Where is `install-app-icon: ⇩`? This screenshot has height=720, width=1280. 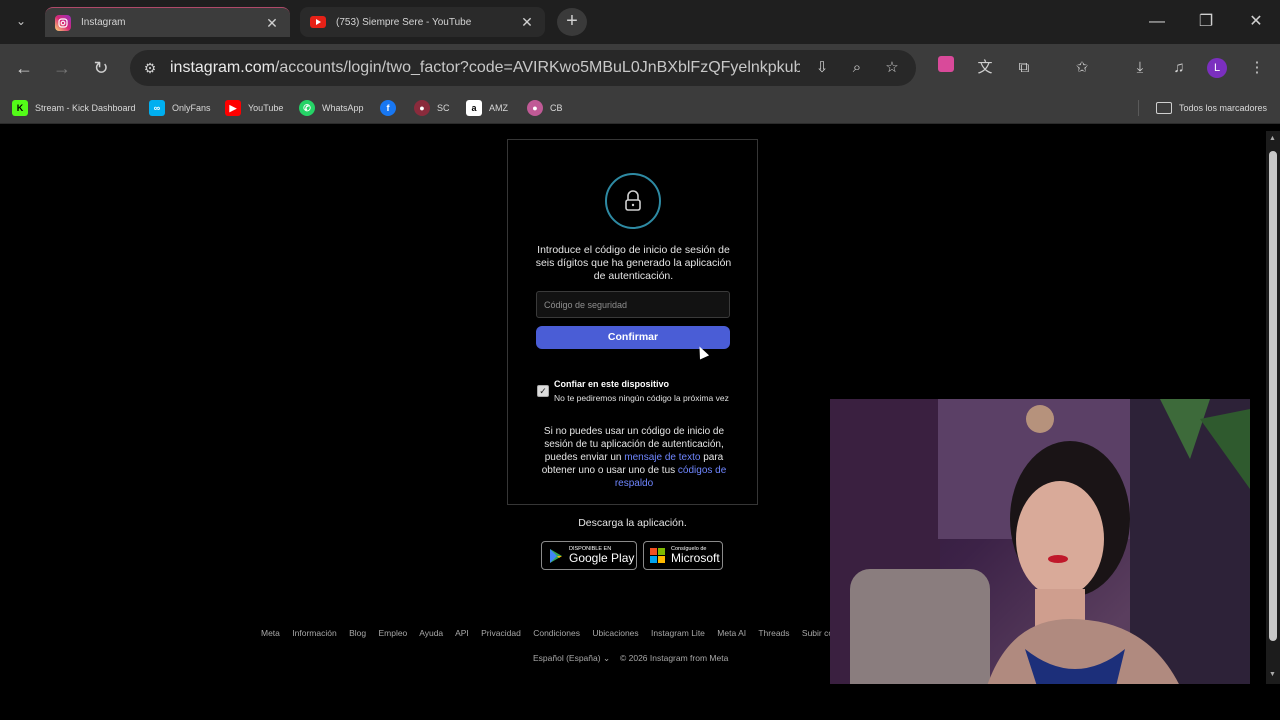
install-app-icon: ⇩ is located at coordinates (822, 68).